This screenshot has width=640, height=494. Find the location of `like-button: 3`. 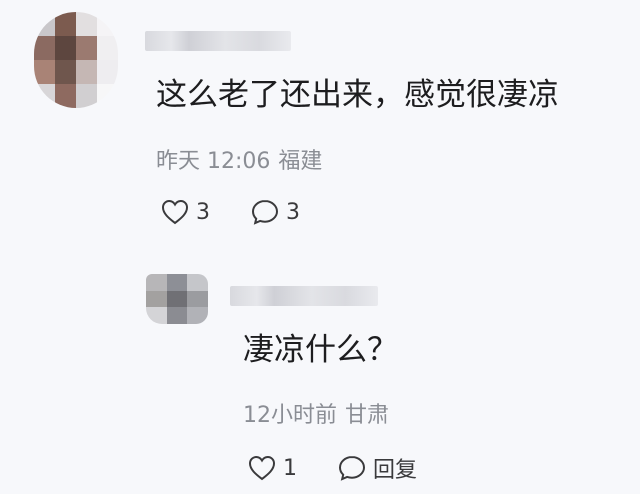

like-button: 3 is located at coordinates (185, 212).